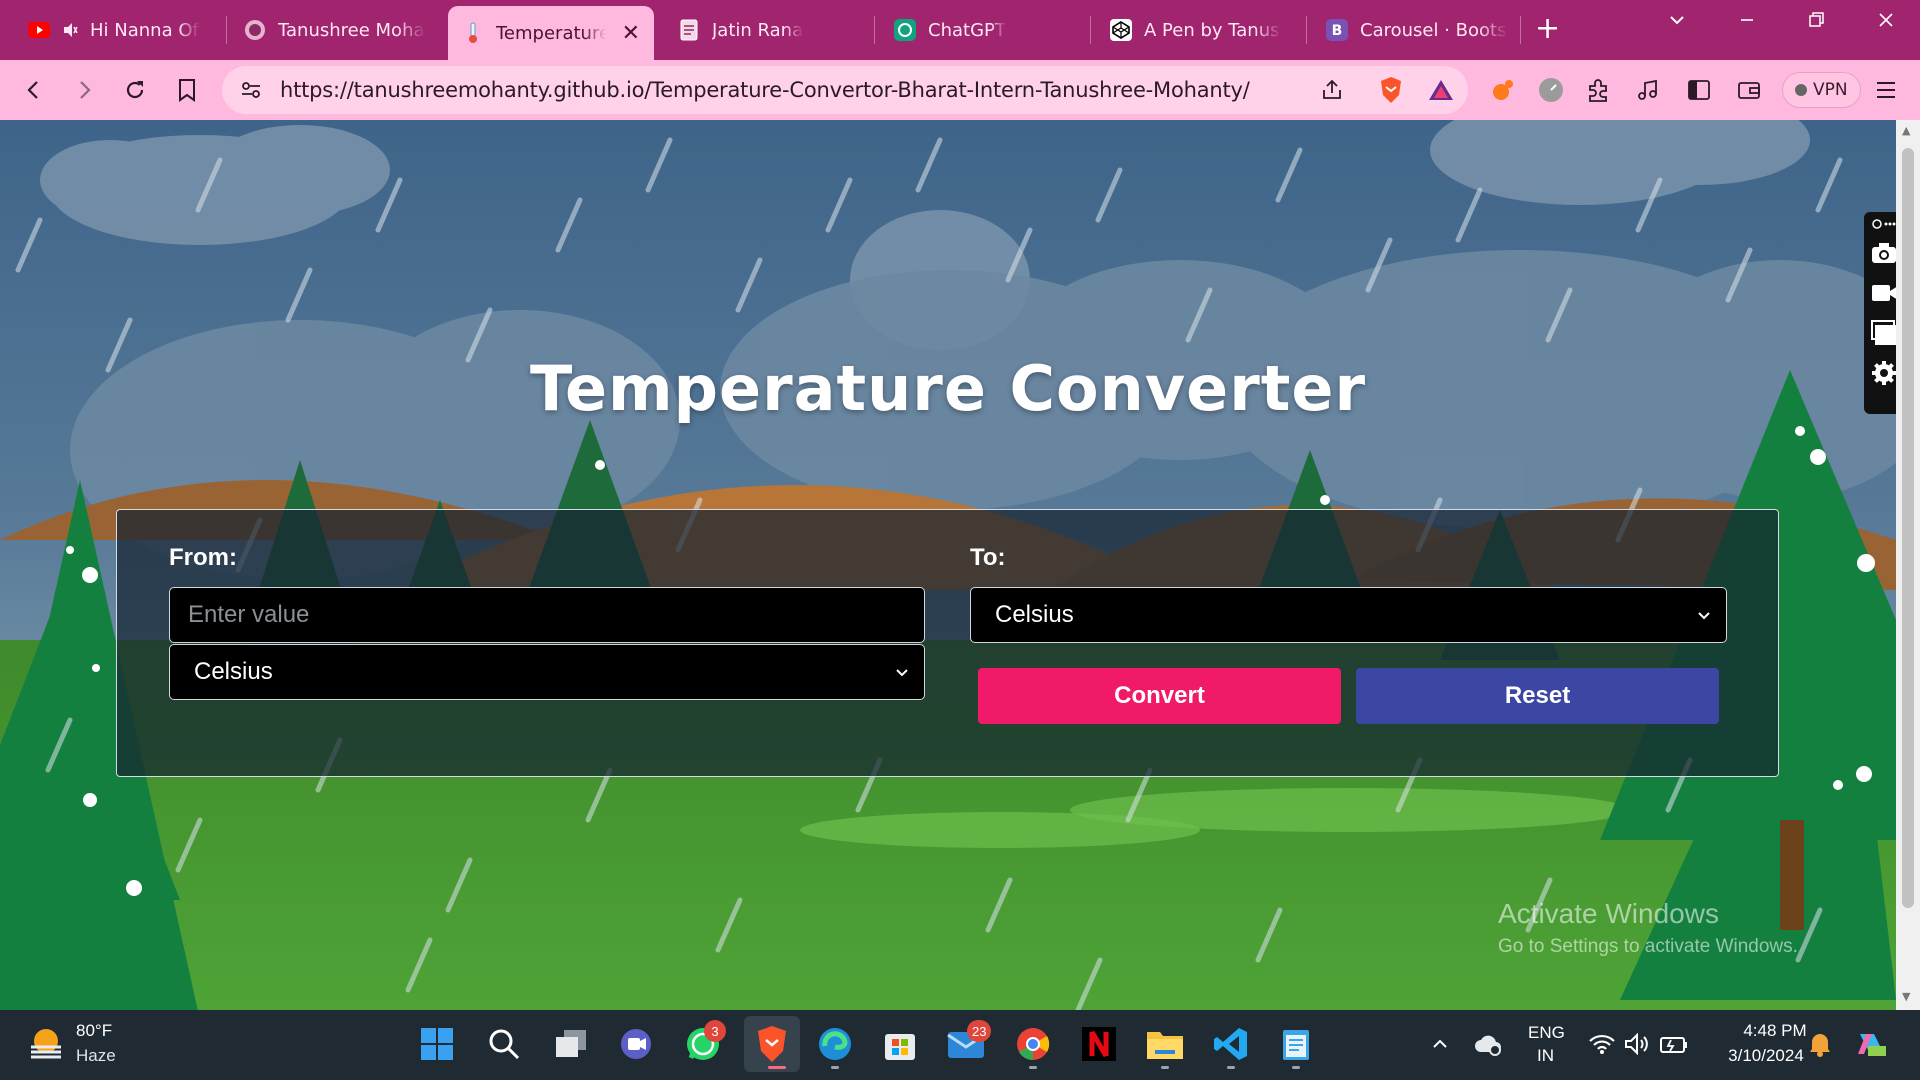 The height and width of the screenshot is (1080, 1920). I want to click on tab-chatgpt: ChatGPT, so click(980, 30).